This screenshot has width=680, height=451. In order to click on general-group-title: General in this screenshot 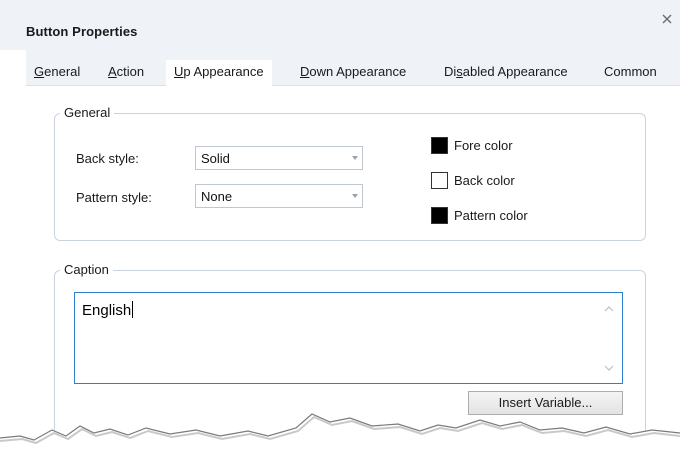, I will do `click(87, 112)`.